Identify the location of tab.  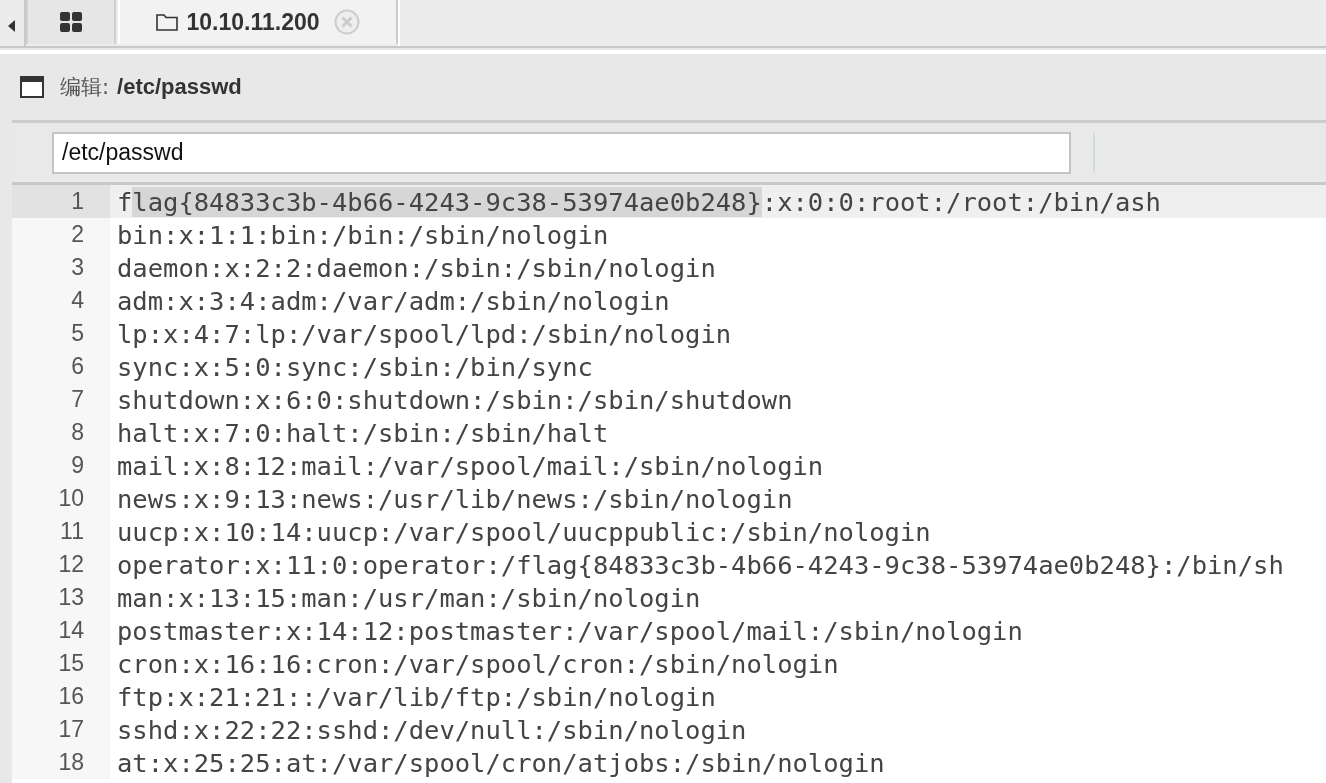
(71, 22).